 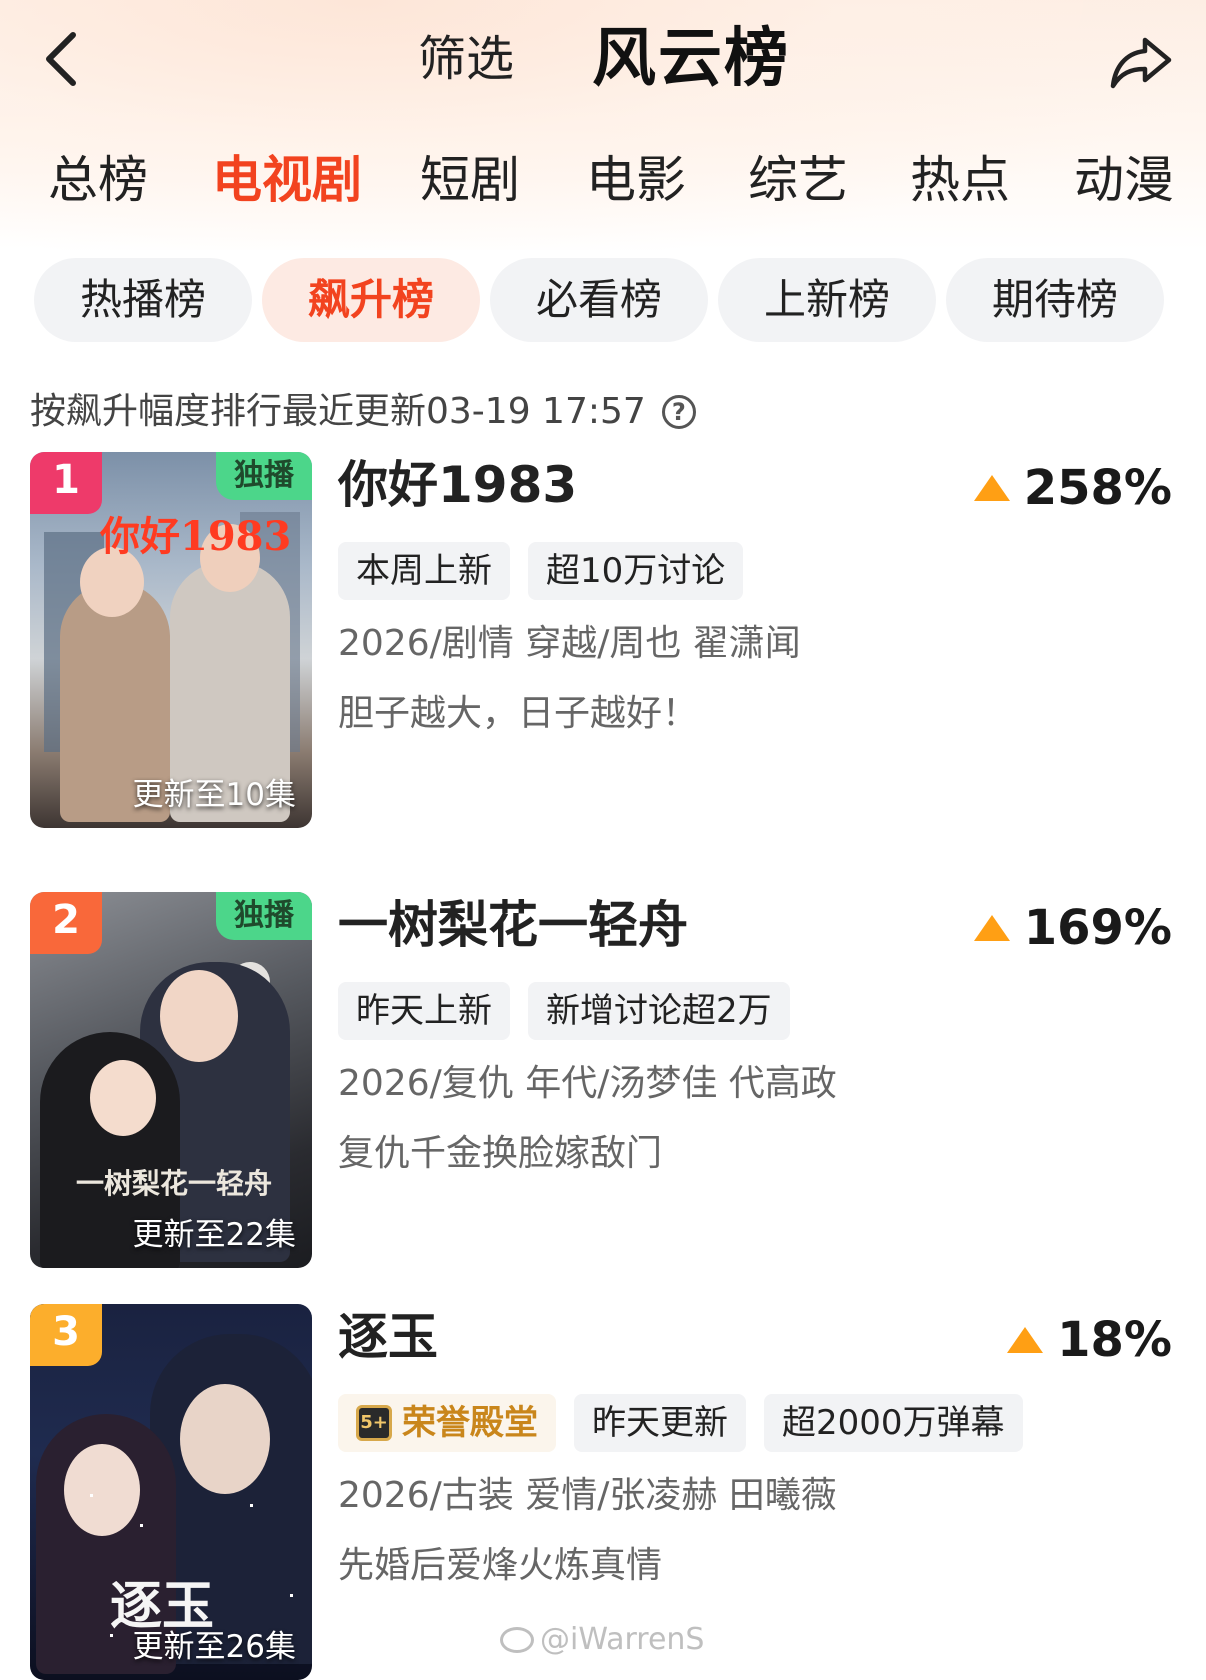 What do you see at coordinates (622, 1639) in the screenshot?
I see `watermark-text: @iWarrenS` at bounding box center [622, 1639].